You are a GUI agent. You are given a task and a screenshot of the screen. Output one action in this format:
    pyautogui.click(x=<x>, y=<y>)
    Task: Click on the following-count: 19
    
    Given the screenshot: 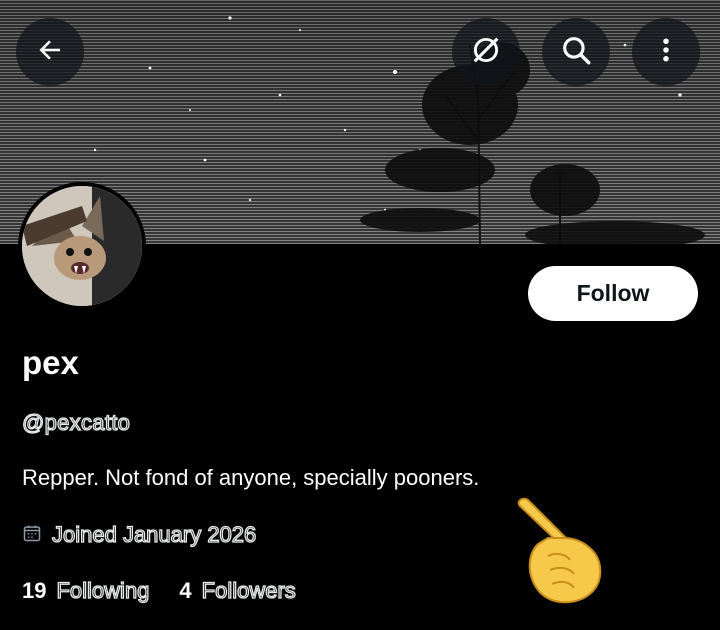 What is the action you would take?
    pyautogui.click(x=34, y=590)
    